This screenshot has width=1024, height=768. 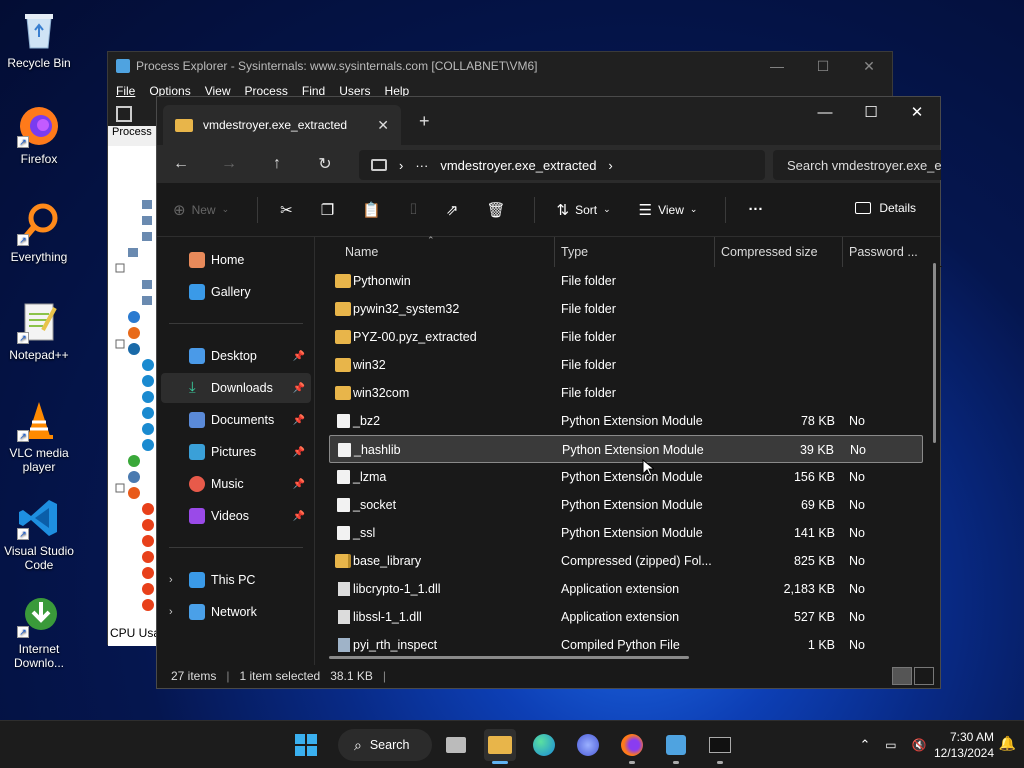 I want to click on nav-item-gallery: Gallery, so click(x=236, y=292).